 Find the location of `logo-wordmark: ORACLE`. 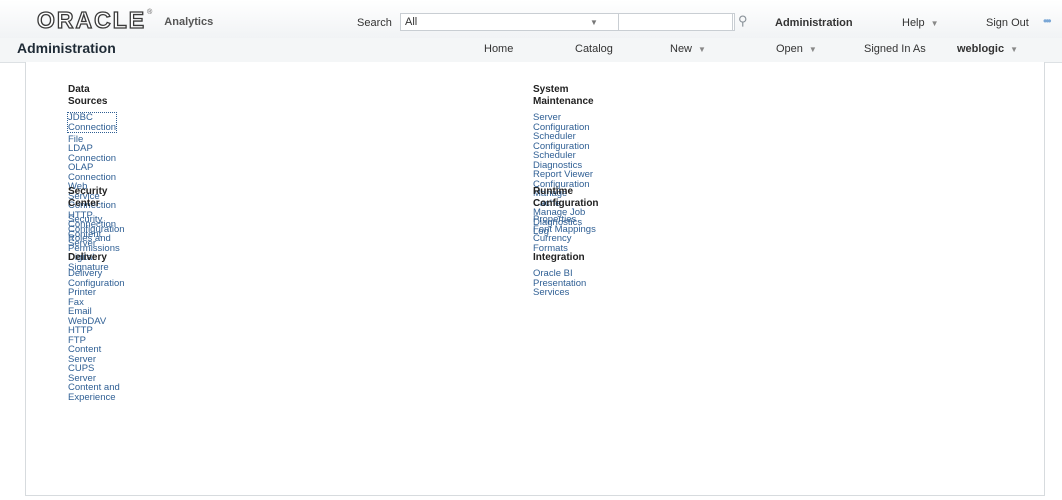

logo-wordmark: ORACLE is located at coordinates (91, 20).